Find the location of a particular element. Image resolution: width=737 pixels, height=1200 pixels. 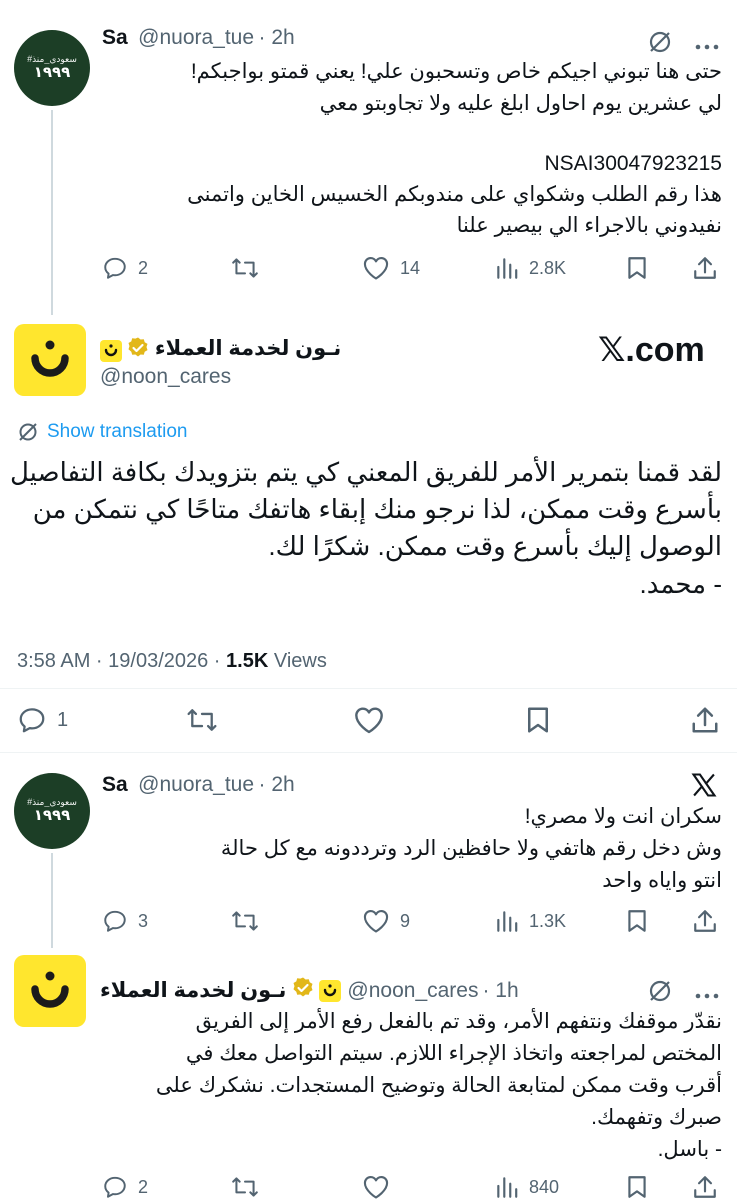

show-translation-label: Show translation is located at coordinates (117, 431).